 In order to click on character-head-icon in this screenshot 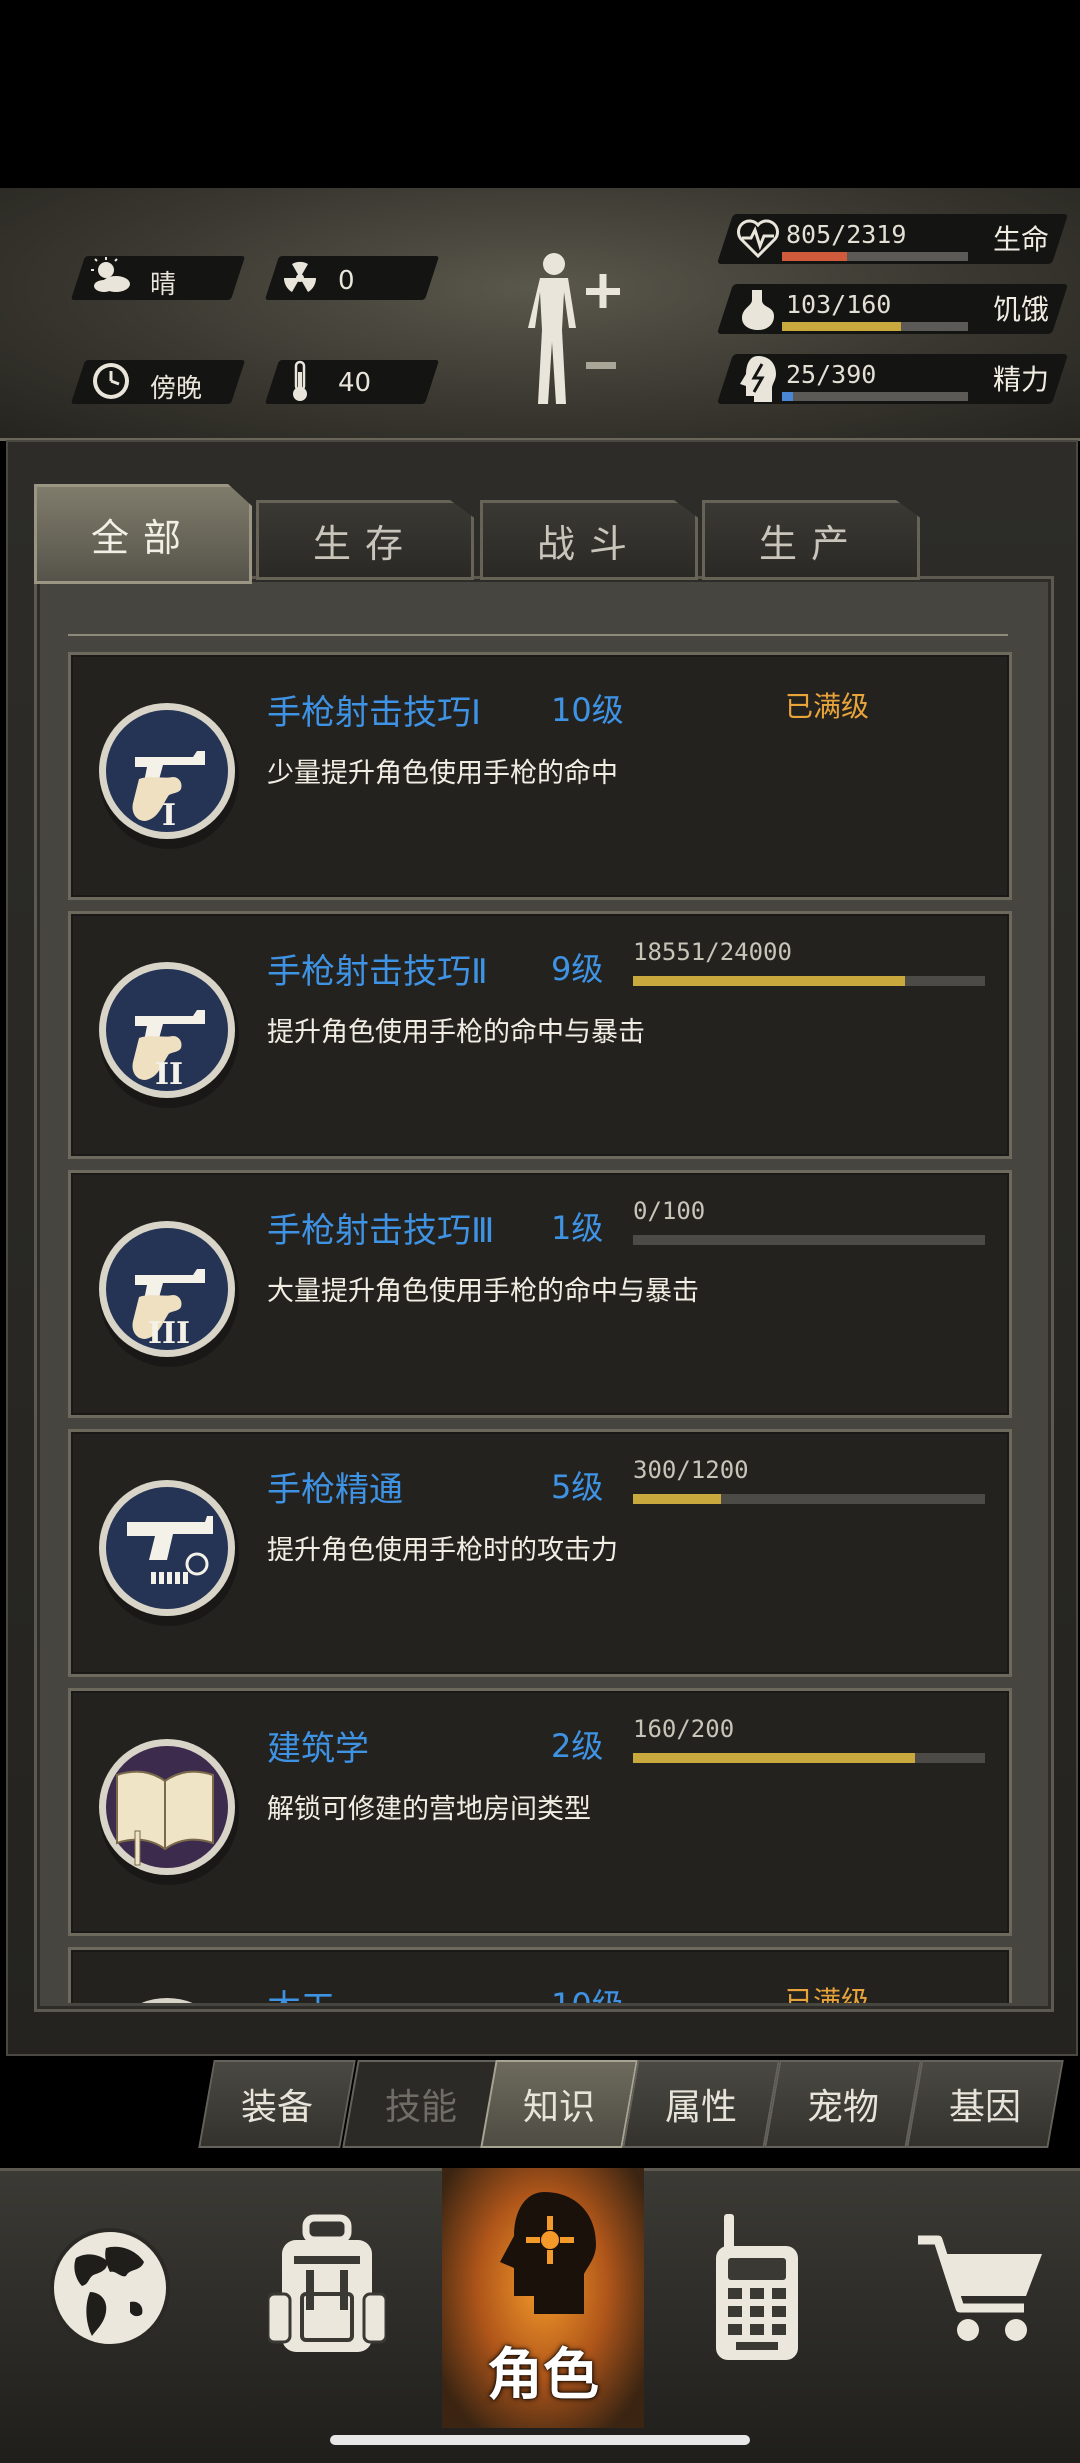, I will do `click(545, 2266)`.